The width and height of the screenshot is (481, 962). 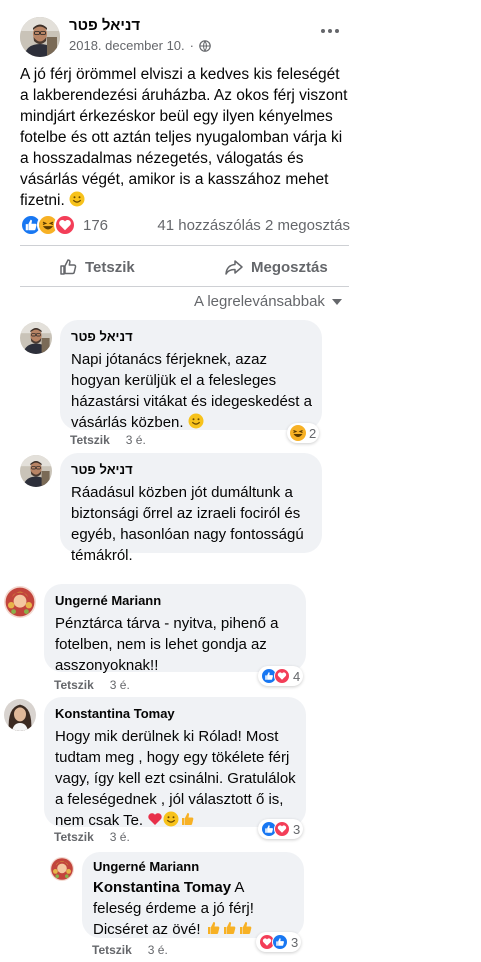 I want to click on reaction-icons, so click(x=48, y=225).